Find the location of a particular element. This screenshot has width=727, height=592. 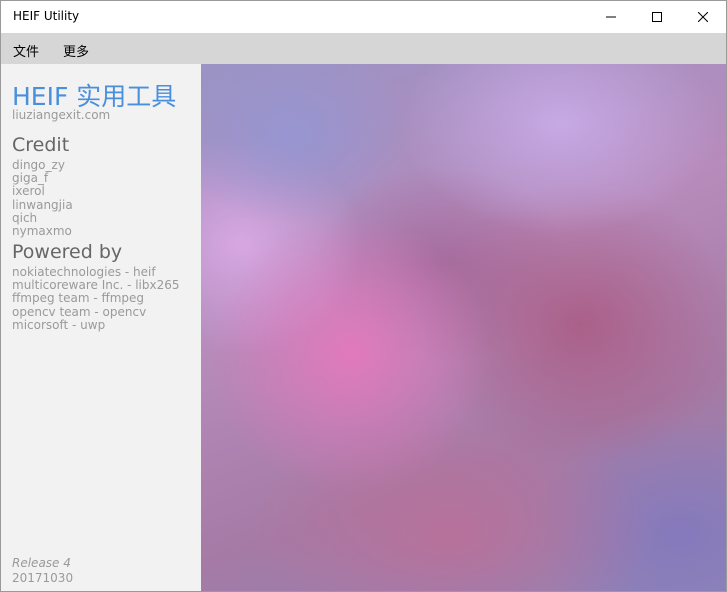

release-label: Release 4 is located at coordinates (41, 563).